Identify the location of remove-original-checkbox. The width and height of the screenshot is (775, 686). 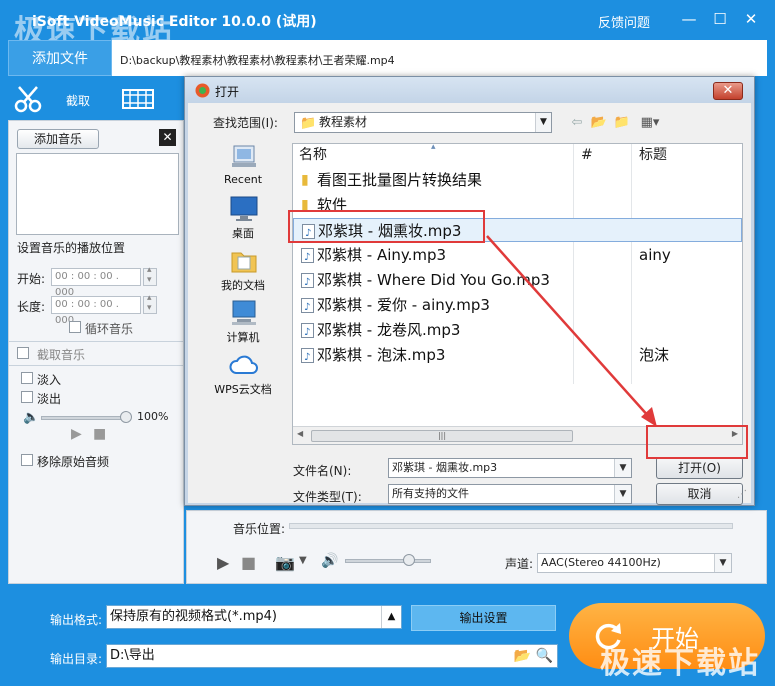
(27, 460).